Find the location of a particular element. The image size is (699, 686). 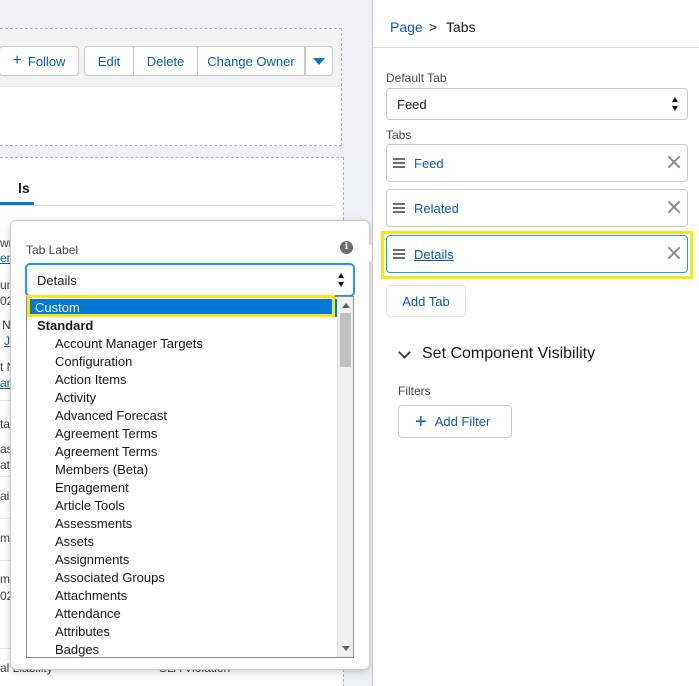

tab-divider is located at coordinates (166, 205).